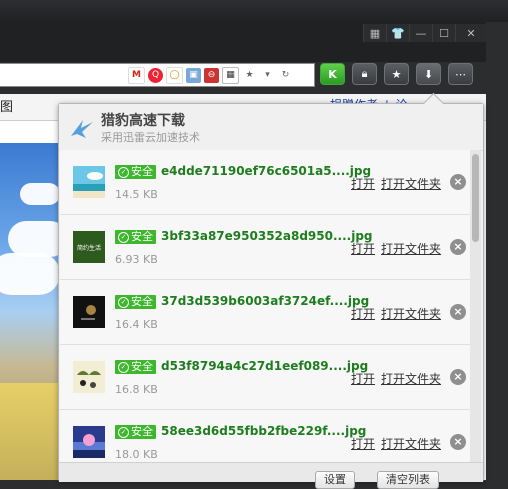 Image resolution: width=508 pixels, height=489 pixels. I want to click on toolbar: K 🔒︎ ★ ⬇ ⋯, so click(396, 74).